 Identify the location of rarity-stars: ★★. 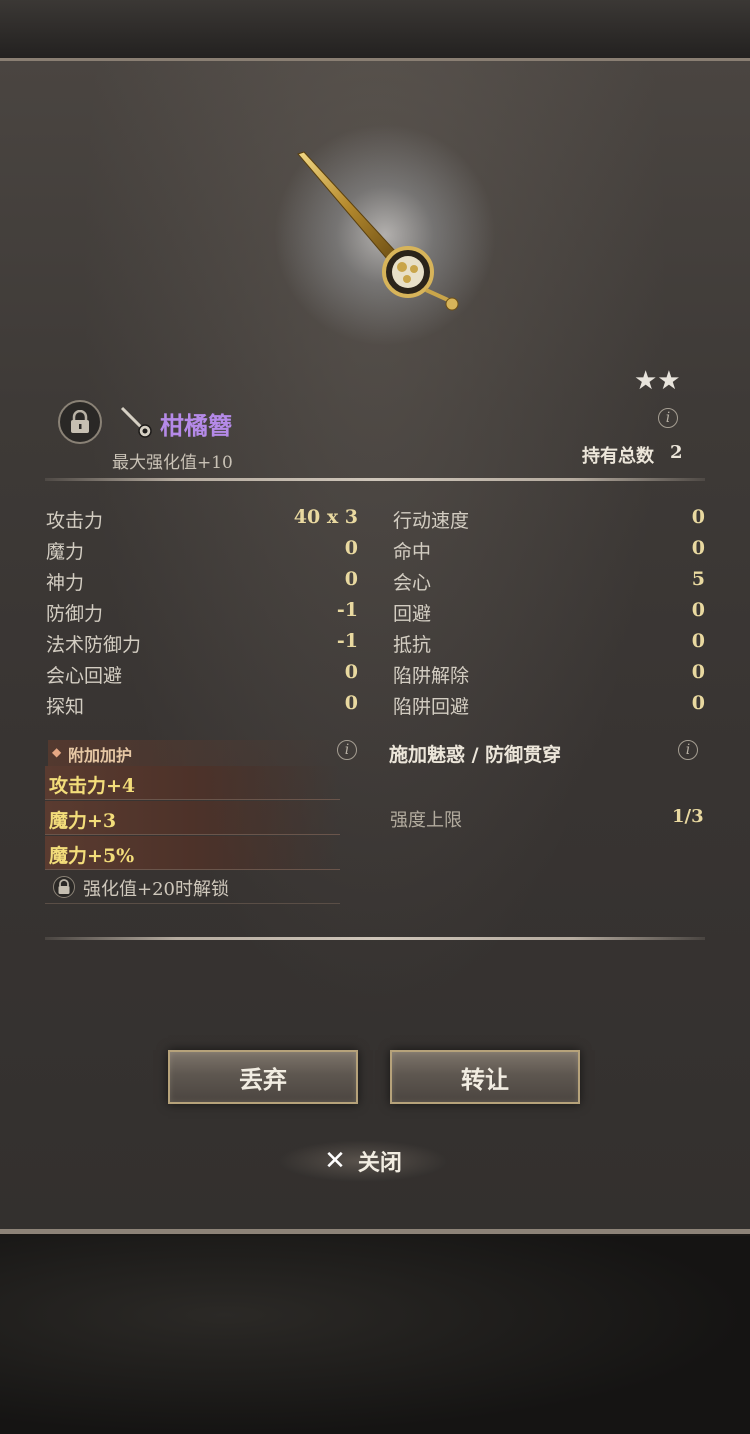
(657, 381).